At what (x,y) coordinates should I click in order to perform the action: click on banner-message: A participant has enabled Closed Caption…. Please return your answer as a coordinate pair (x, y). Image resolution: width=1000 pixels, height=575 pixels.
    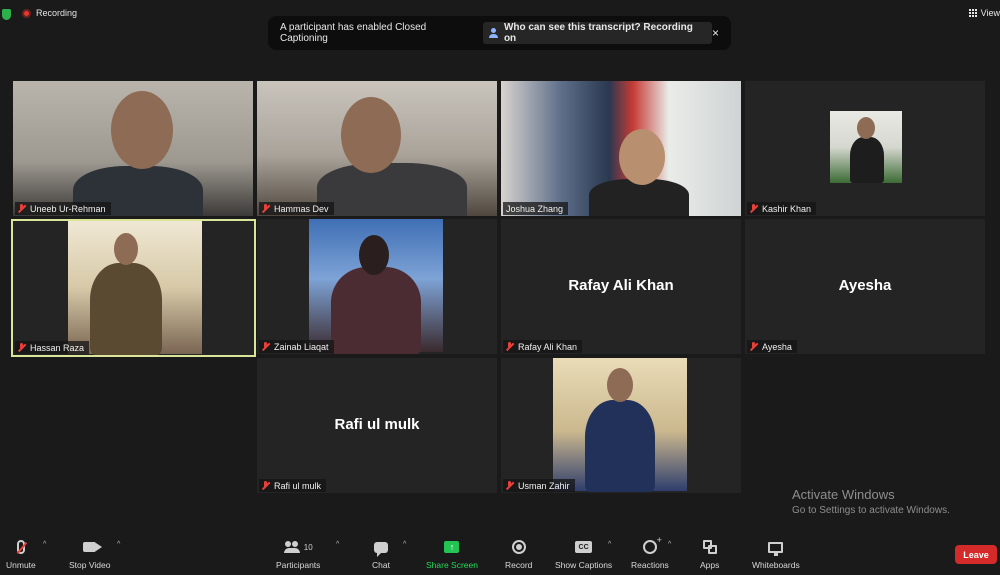
    Looking at the image, I should click on (353, 33).